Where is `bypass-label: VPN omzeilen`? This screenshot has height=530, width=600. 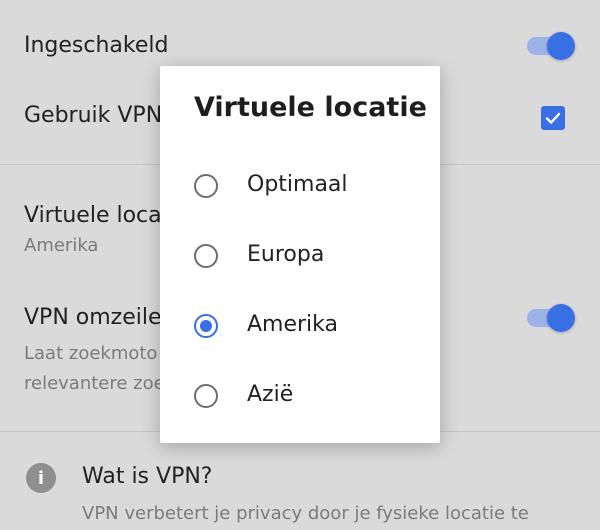 bypass-label: VPN omzeilen is located at coordinates (100, 317).